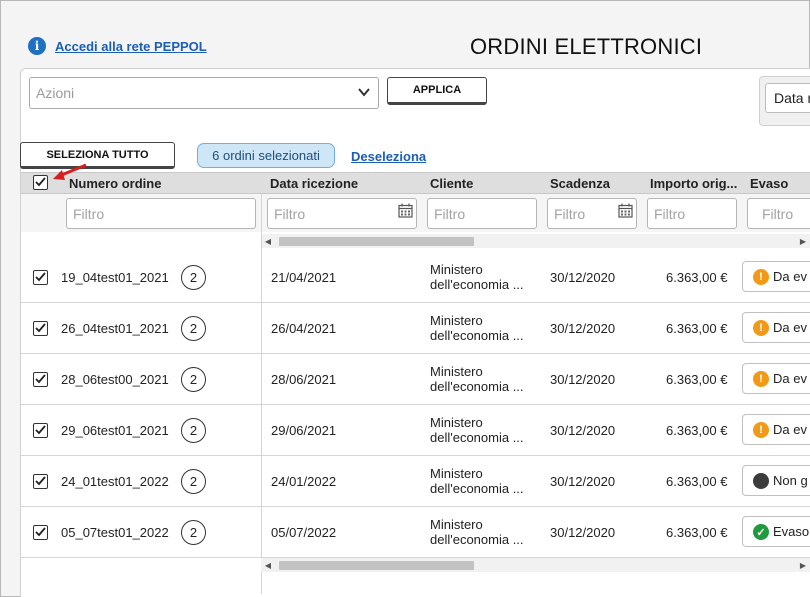 The width and height of the screenshot is (810, 597). I want to click on received-date: 29/06/2021, so click(304, 430).